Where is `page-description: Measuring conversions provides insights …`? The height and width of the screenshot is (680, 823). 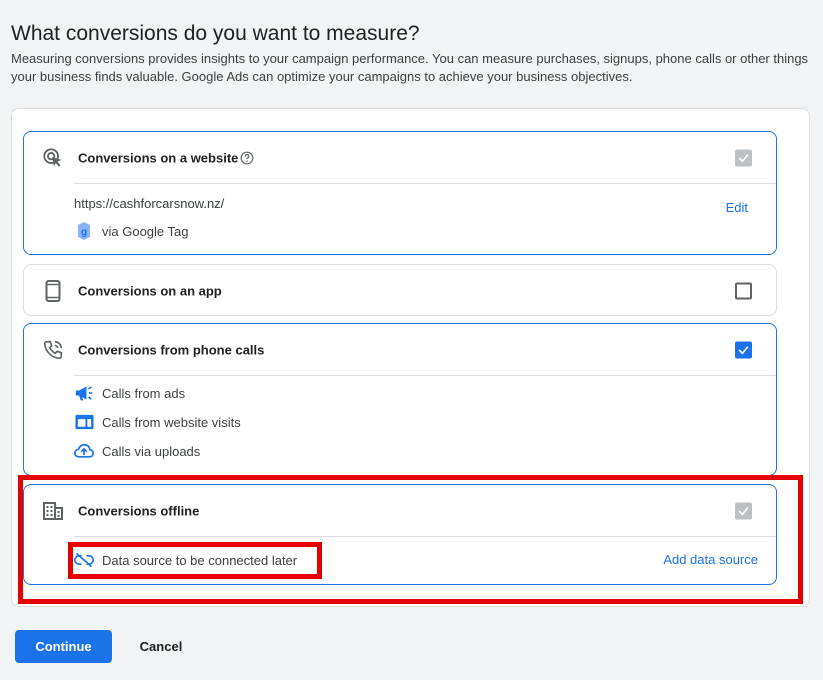
page-description: Measuring conversions provides insights … is located at coordinates (410, 67).